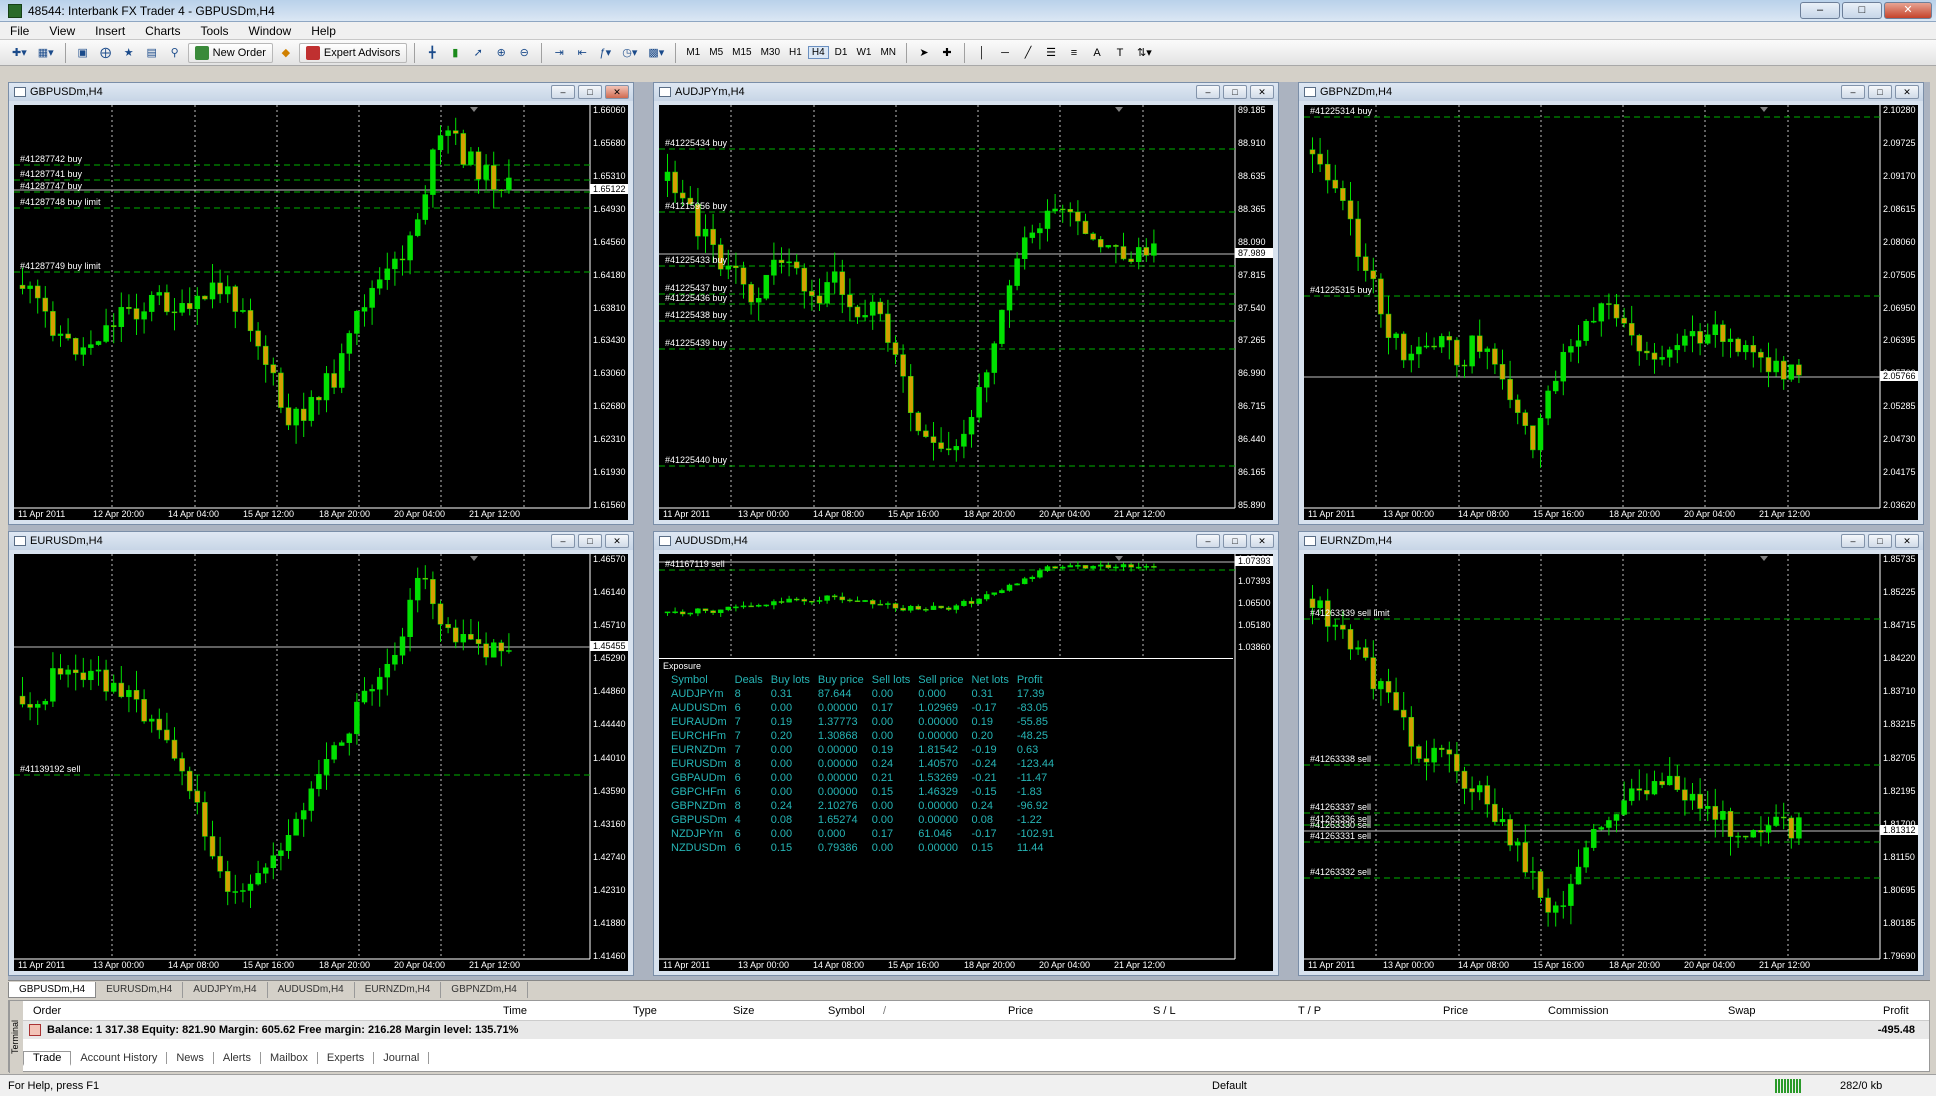  Describe the element at coordinates (311, 990) in the screenshot. I see `chart-tab: AUDUSDm,H4` at that location.